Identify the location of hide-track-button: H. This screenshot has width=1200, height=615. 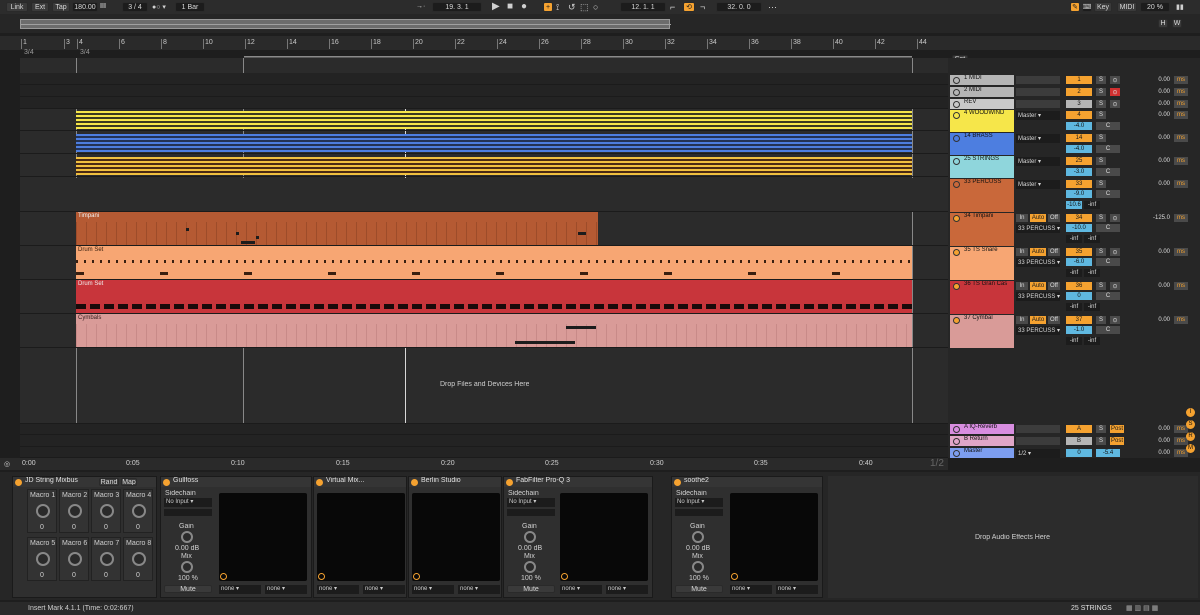
(1163, 23).